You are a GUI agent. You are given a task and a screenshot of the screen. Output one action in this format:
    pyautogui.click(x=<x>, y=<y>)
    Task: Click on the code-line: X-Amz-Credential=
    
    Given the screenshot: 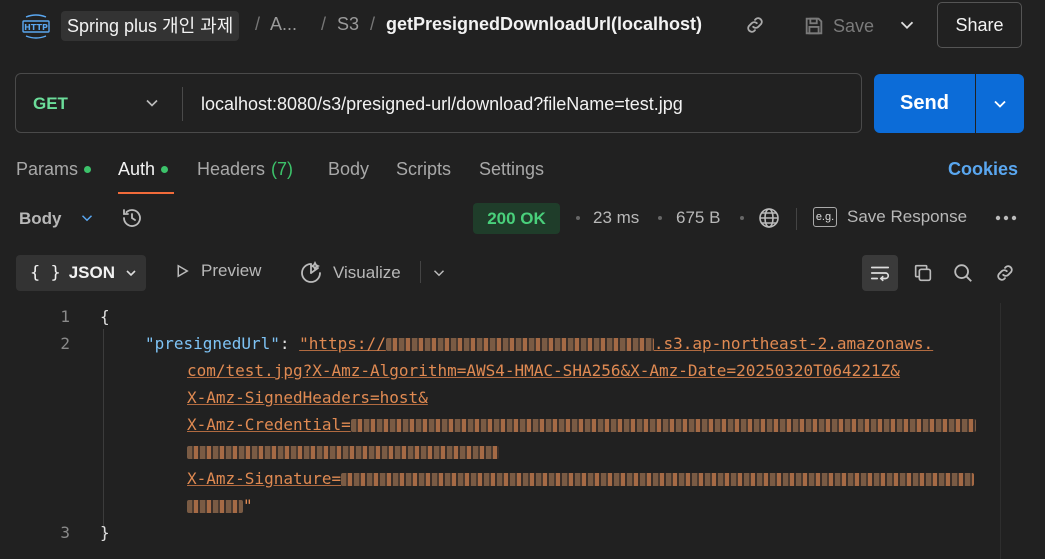 What is the action you would take?
    pyautogui.click(x=581, y=424)
    